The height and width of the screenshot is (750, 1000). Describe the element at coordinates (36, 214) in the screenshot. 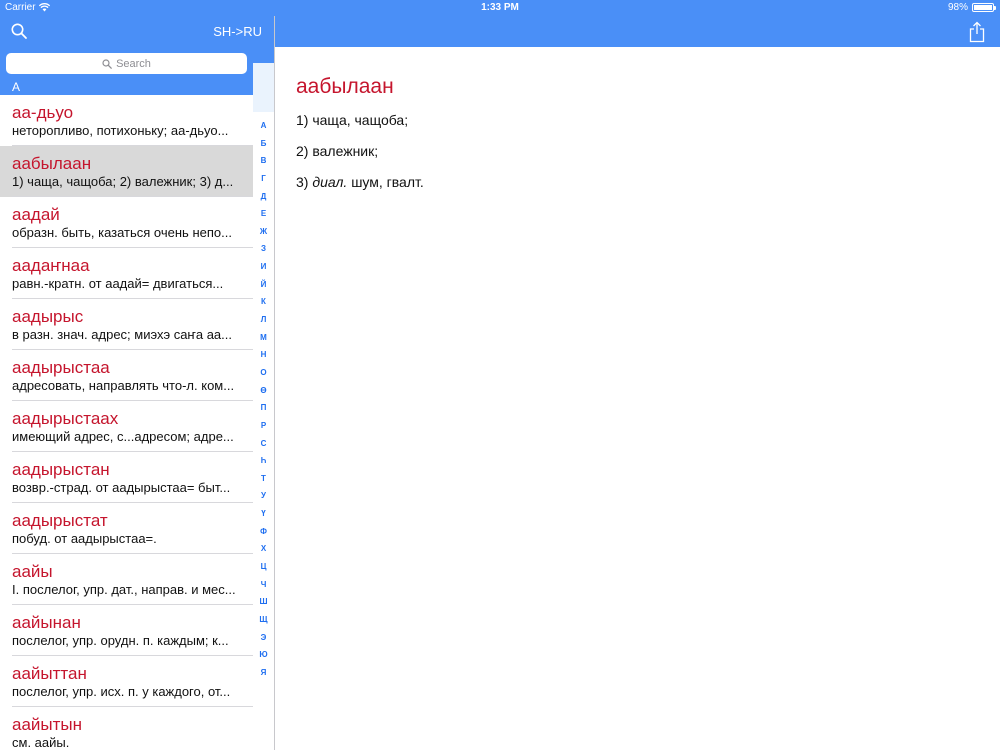

I see `entry-word: аадай` at that location.